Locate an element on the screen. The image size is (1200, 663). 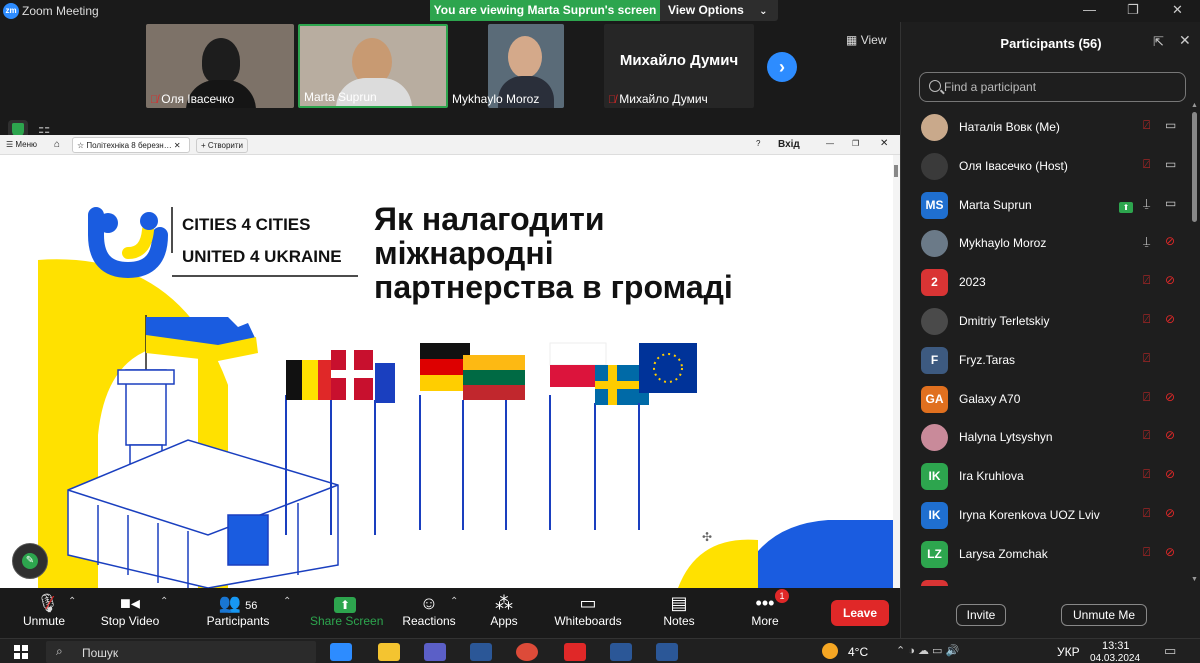
leave-button: Leave is located at coordinates (860, 613).